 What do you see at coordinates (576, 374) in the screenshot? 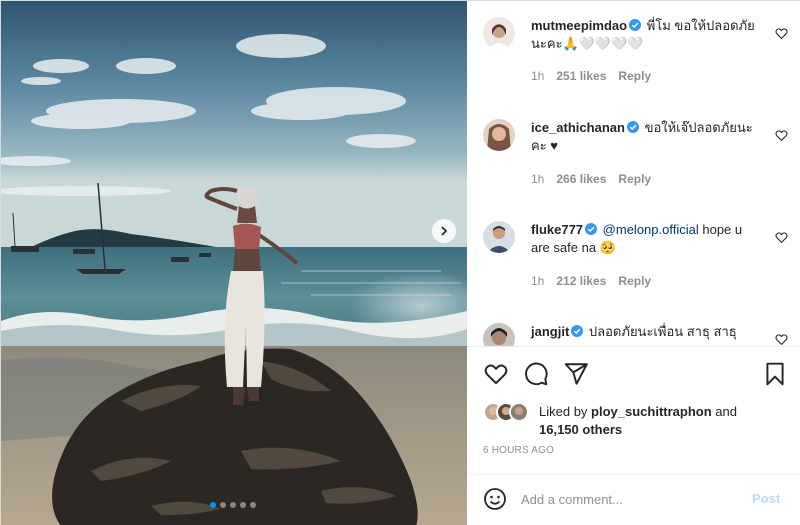
I see `paper-plane-icon` at bounding box center [576, 374].